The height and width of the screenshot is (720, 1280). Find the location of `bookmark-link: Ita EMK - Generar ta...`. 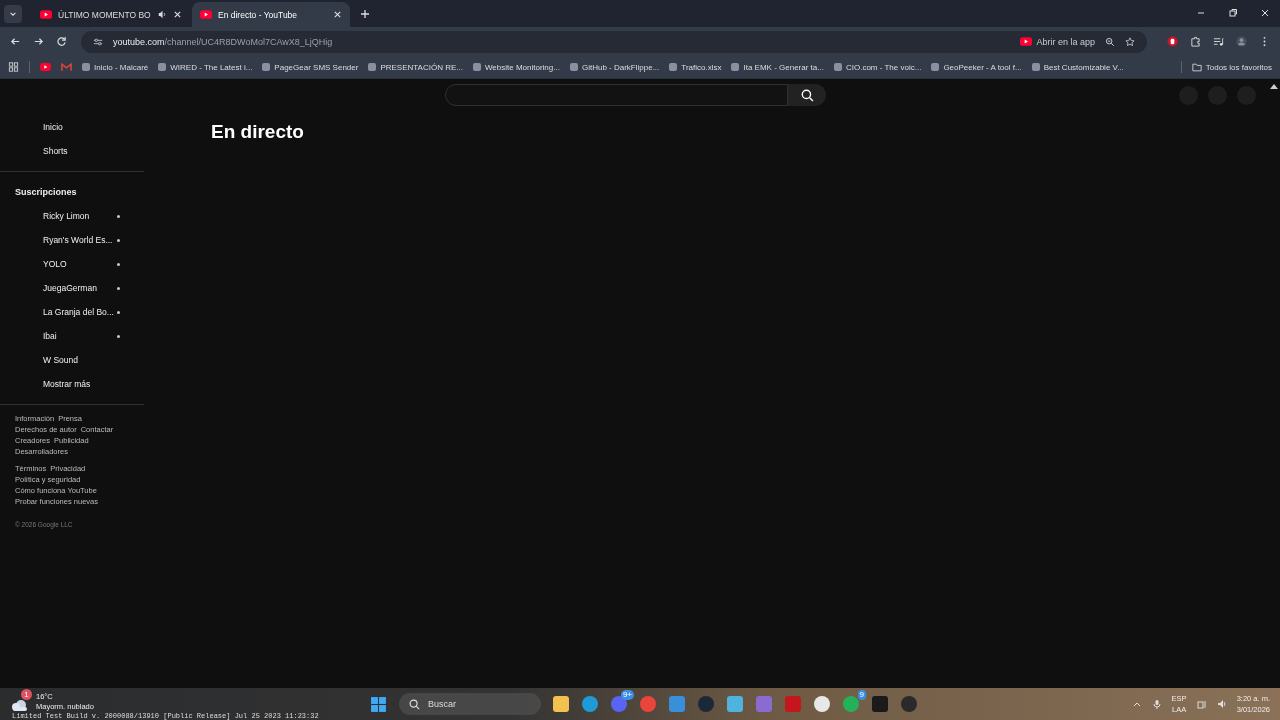

bookmark-link: Ita EMK - Generar ta... is located at coordinates (777, 67).